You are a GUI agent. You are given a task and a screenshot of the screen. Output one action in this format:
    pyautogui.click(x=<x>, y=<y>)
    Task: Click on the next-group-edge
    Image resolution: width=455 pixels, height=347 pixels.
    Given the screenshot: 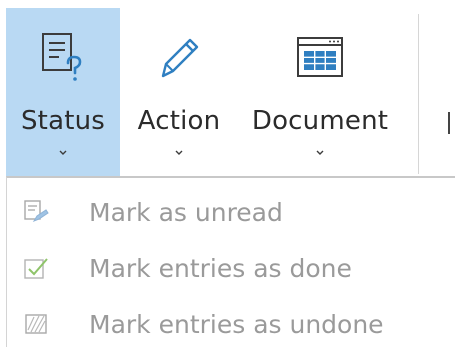 What is the action you would take?
    pyautogui.click(x=449, y=123)
    